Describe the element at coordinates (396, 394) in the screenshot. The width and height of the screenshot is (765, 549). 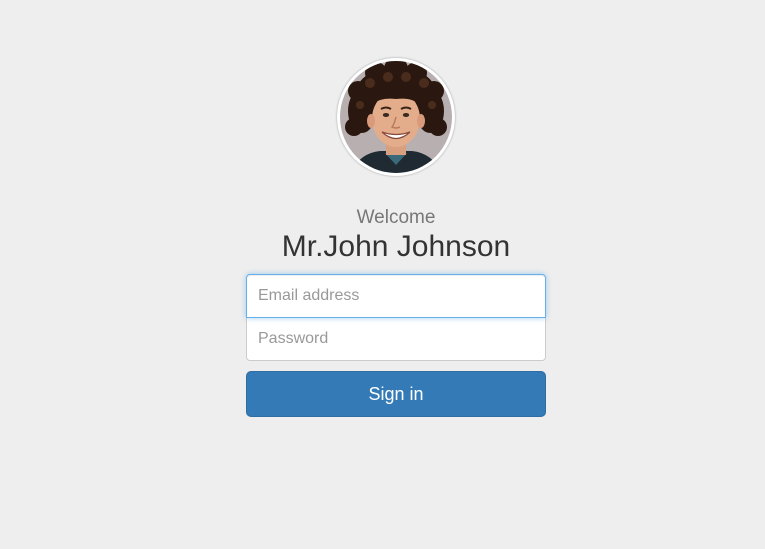
I see `sign-in-button: Sign in` at that location.